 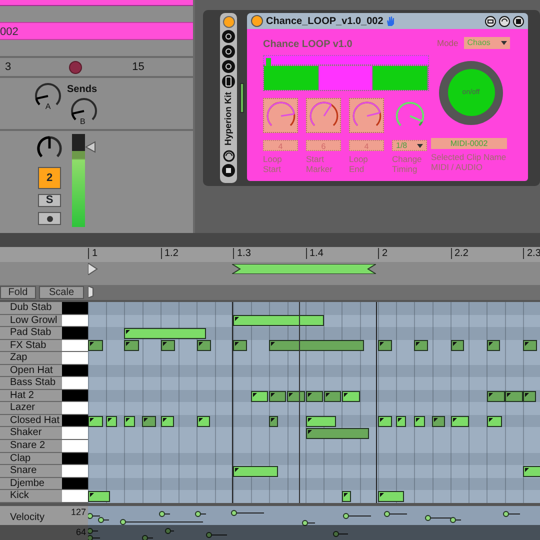 What do you see at coordinates (457, 167) in the screenshot?
I see `clip-name-label: MIDI / AUDIO` at bounding box center [457, 167].